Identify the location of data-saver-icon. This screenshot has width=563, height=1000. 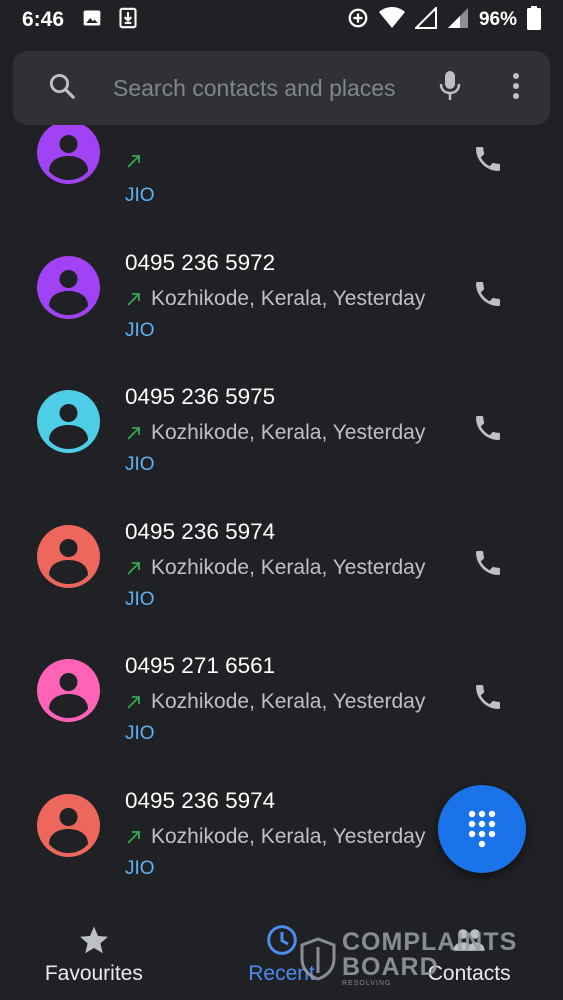
(358, 20).